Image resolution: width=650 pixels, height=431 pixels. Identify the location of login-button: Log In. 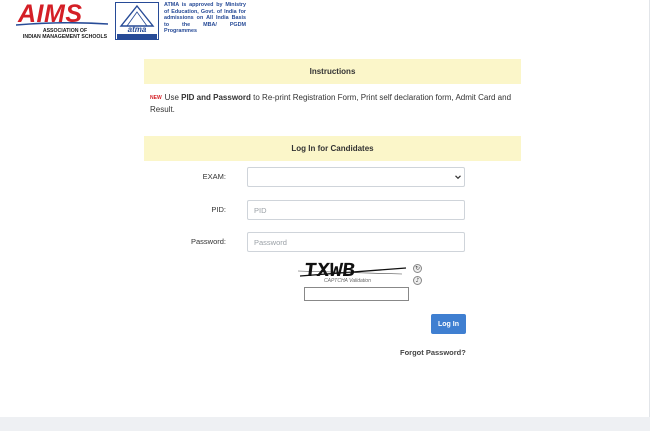
(448, 324).